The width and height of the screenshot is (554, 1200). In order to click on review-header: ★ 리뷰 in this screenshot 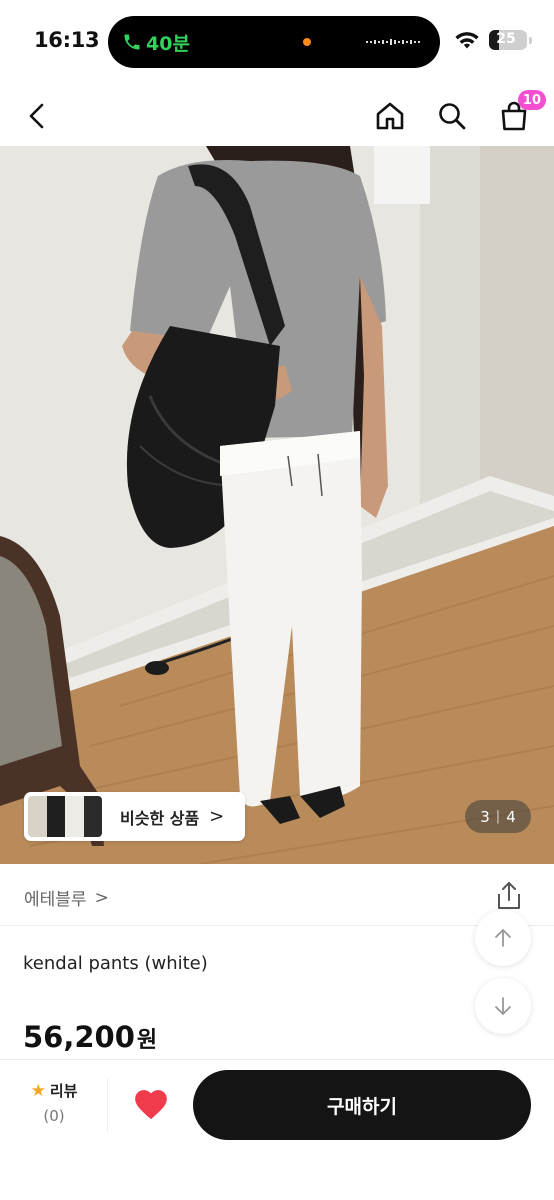, I will do `click(54, 1090)`.